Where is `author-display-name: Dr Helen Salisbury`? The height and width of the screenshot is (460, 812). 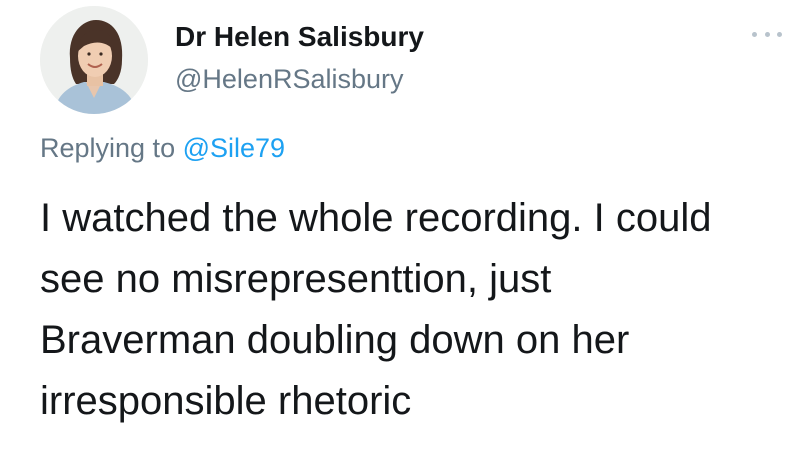
author-display-name: Dr Helen Salisbury is located at coordinates (299, 37).